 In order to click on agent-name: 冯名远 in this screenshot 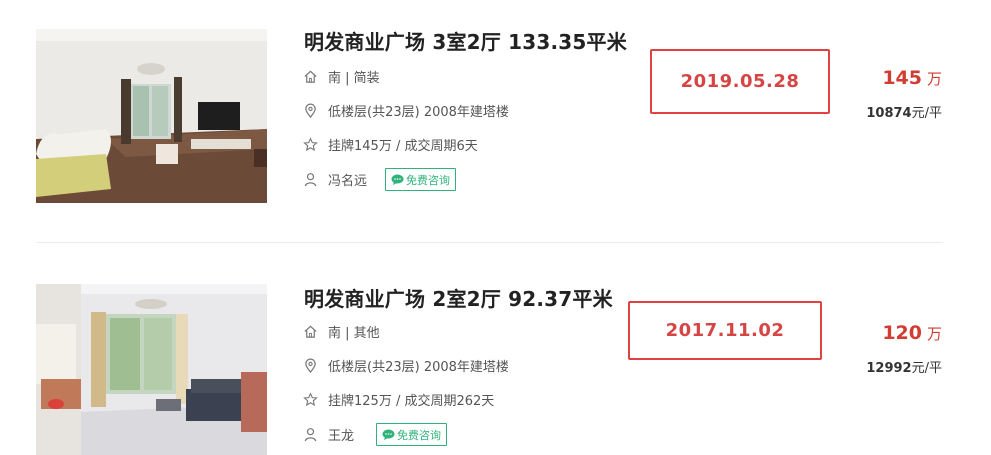, I will do `click(347, 179)`.